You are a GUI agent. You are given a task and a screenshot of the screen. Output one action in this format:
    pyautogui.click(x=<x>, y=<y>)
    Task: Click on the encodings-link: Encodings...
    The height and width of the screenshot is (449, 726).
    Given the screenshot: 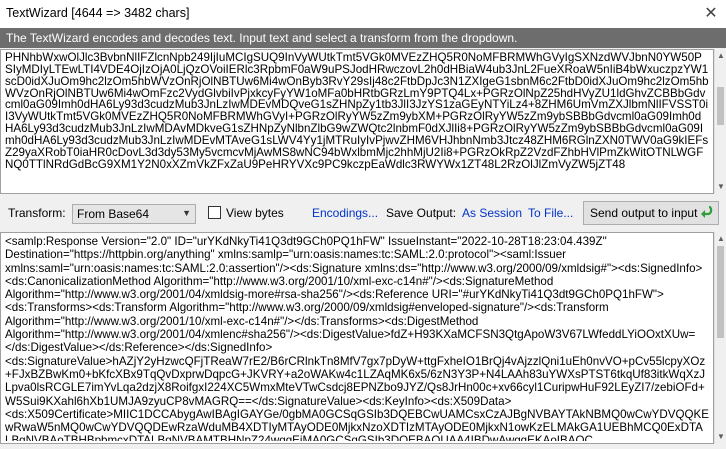 What is the action you would take?
    pyautogui.click(x=345, y=213)
    